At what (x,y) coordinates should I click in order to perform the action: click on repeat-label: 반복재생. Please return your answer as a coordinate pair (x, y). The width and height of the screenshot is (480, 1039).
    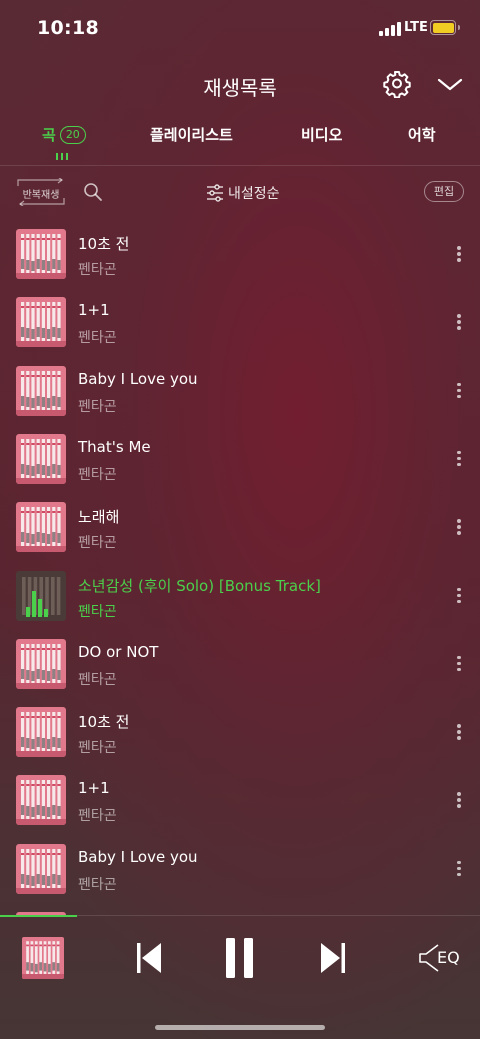
    Looking at the image, I should click on (41, 195).